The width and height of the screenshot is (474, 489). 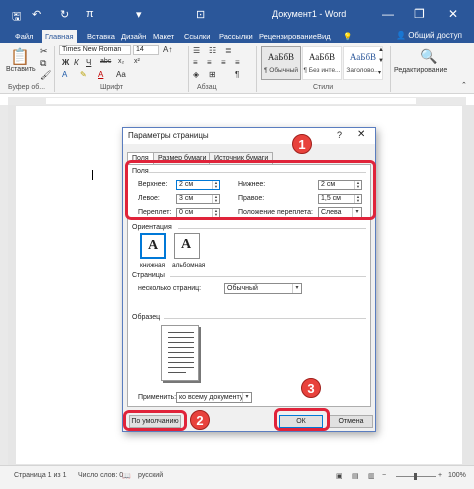 What do you see at coordinates (347, 36) in the screenshot?
I see `tell-me-icon: 💡` at bounding box center [347, 36].